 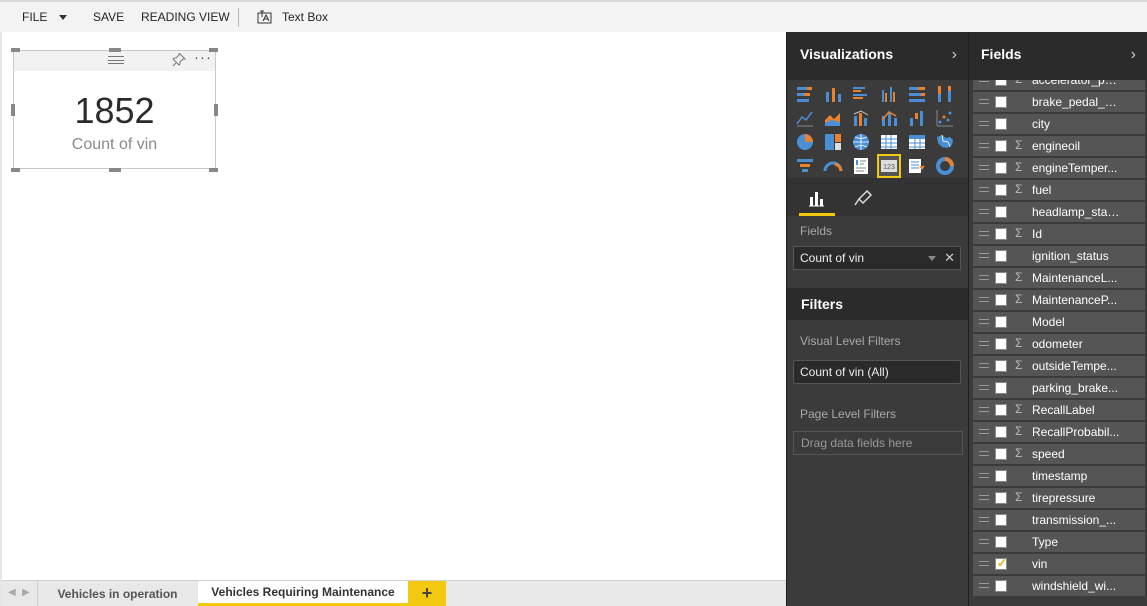 I want to click on resize-handle-sw, so click(x=15, y=170).